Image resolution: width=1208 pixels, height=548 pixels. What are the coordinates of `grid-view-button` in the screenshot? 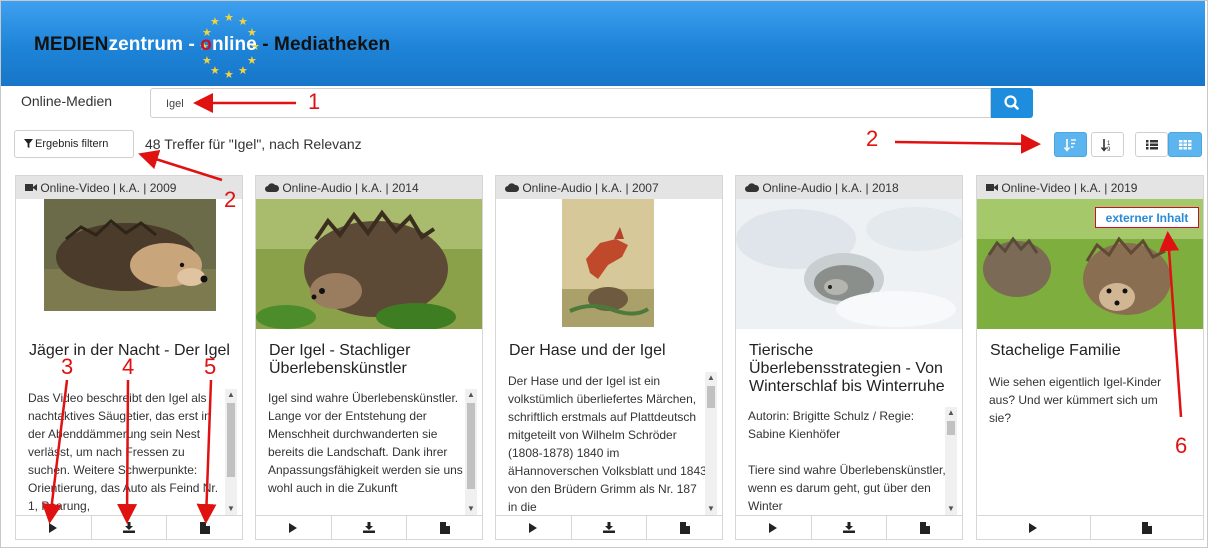 It's located at (1185, 144).